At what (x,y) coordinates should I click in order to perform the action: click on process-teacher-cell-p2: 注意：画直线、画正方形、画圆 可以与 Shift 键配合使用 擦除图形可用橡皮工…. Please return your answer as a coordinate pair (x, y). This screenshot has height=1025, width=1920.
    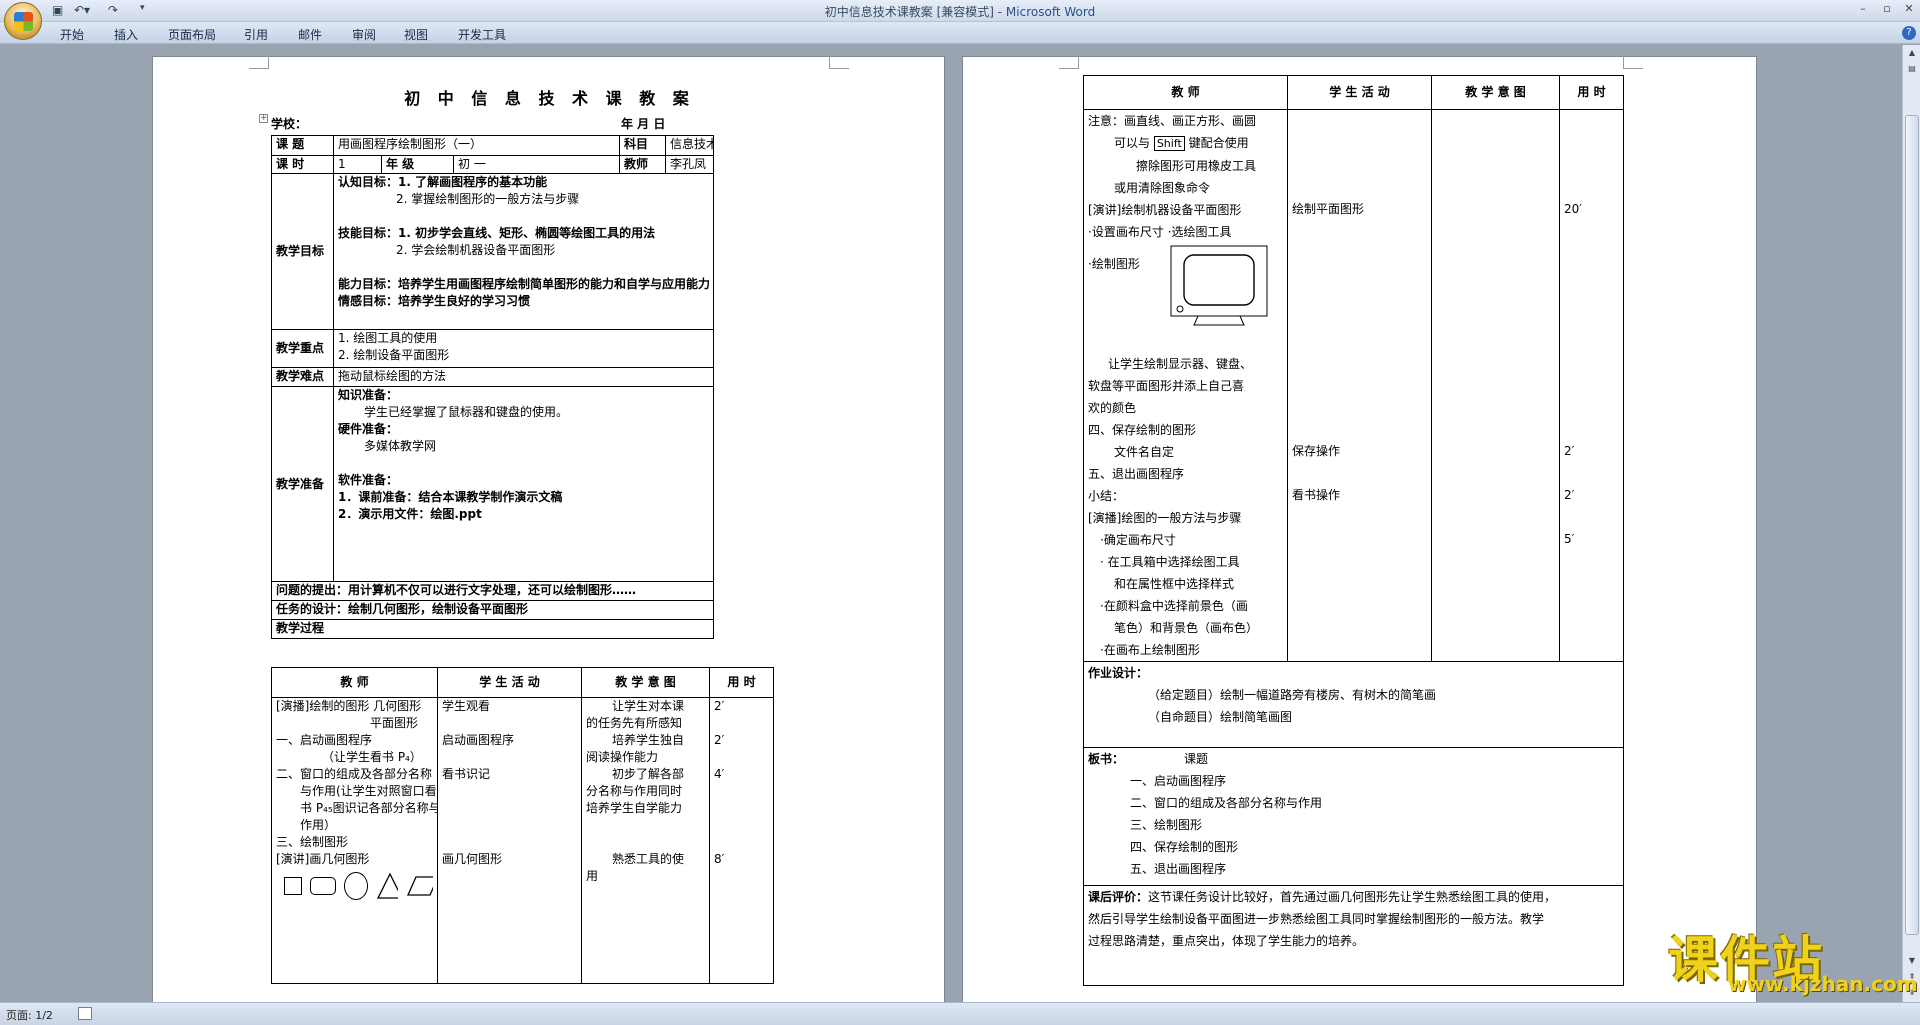
    Looking at the image, I should click on (1185, 385).